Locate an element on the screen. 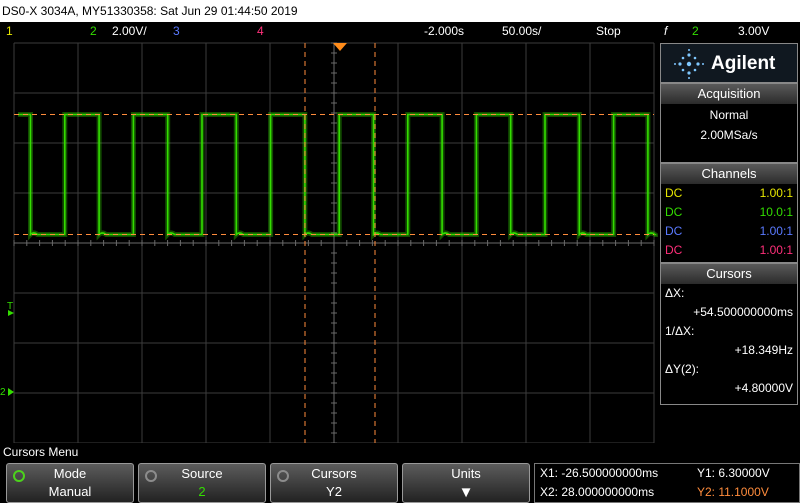 The width and height of the screenshot is (800, 503). trigger-position-icon is located at coordinates (340, 47).